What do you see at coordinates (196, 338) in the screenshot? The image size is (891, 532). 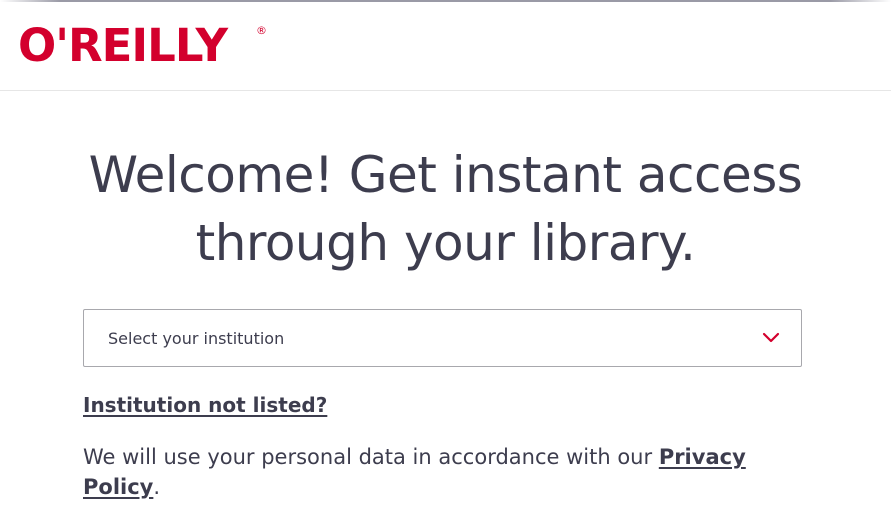 I see `institution-select-placeholder: Select your institution` at bounding box center [196, 338].